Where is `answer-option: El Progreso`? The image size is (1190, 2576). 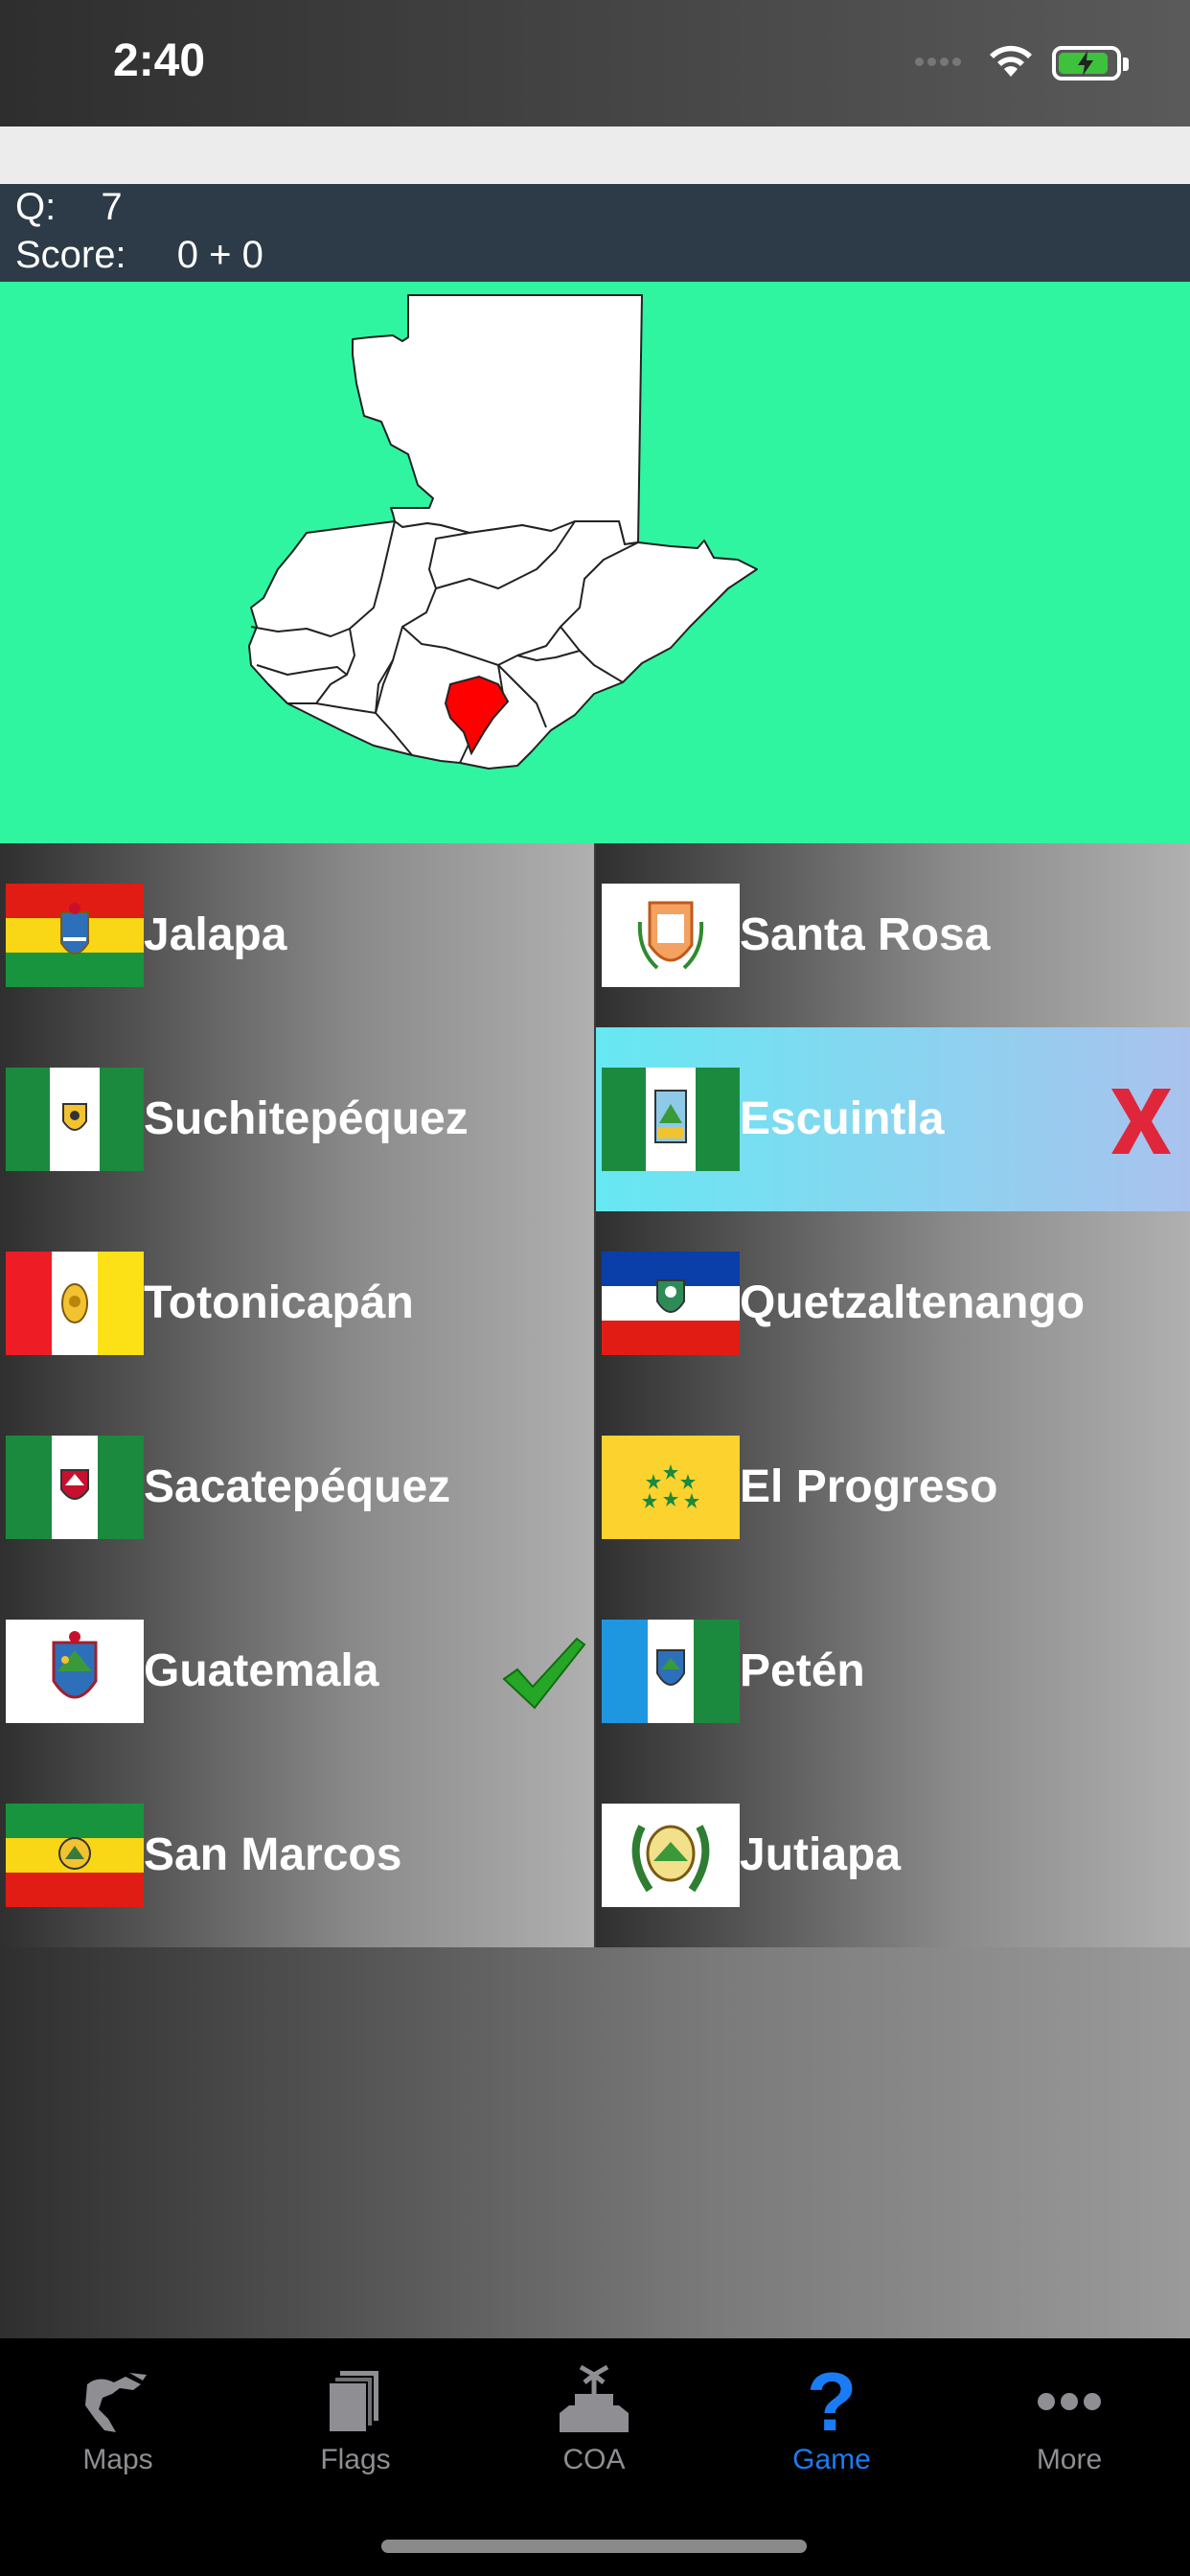
answer-option: El Progreso is located at coordinates (893, 1487).